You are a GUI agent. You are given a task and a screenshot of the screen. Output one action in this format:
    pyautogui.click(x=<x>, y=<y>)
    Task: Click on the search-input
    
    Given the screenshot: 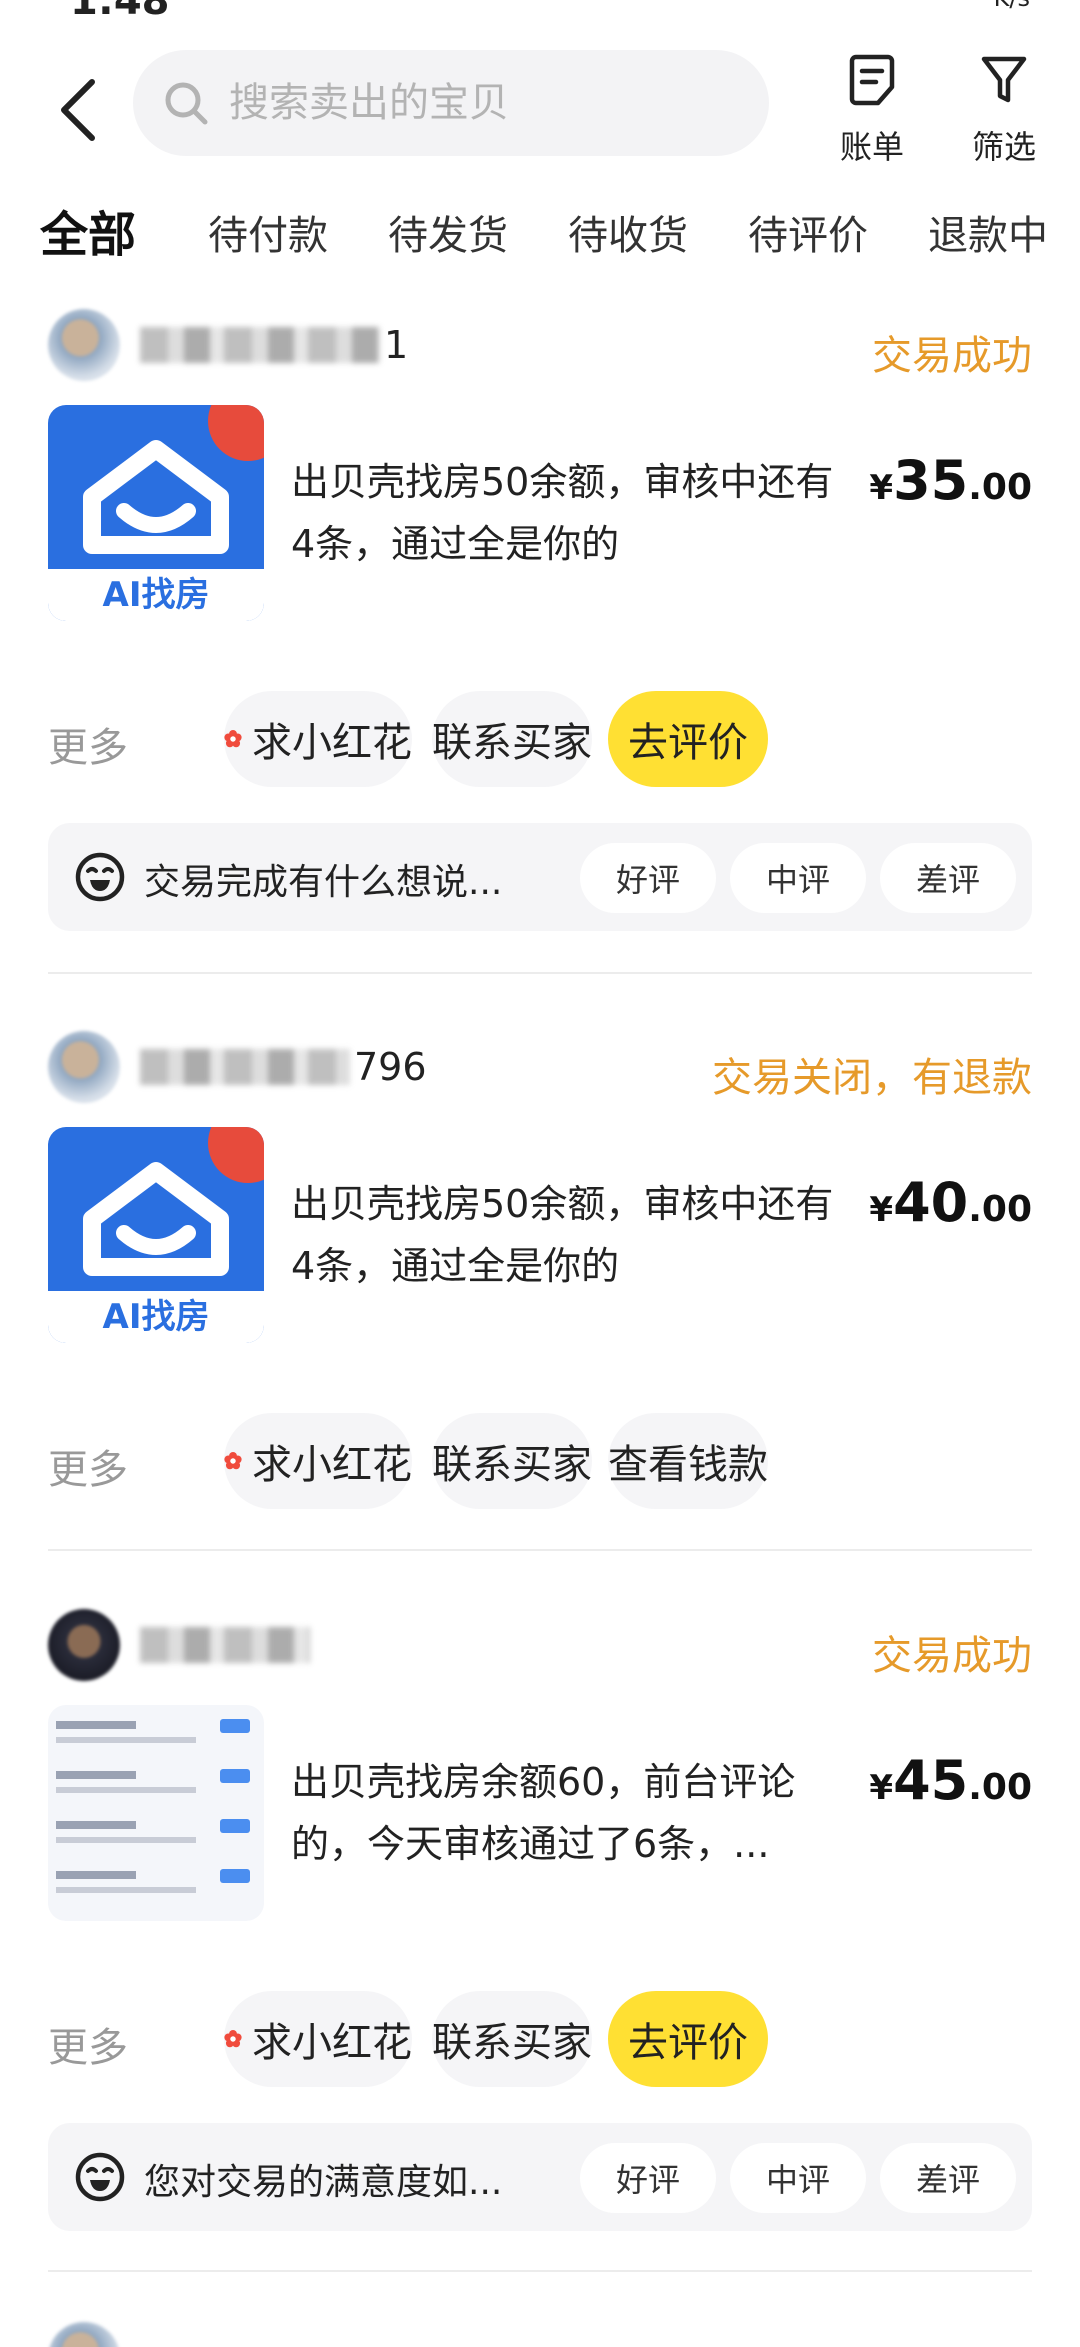 What is the action you would take?
    pyautogui.click(x=479, y=103)
    